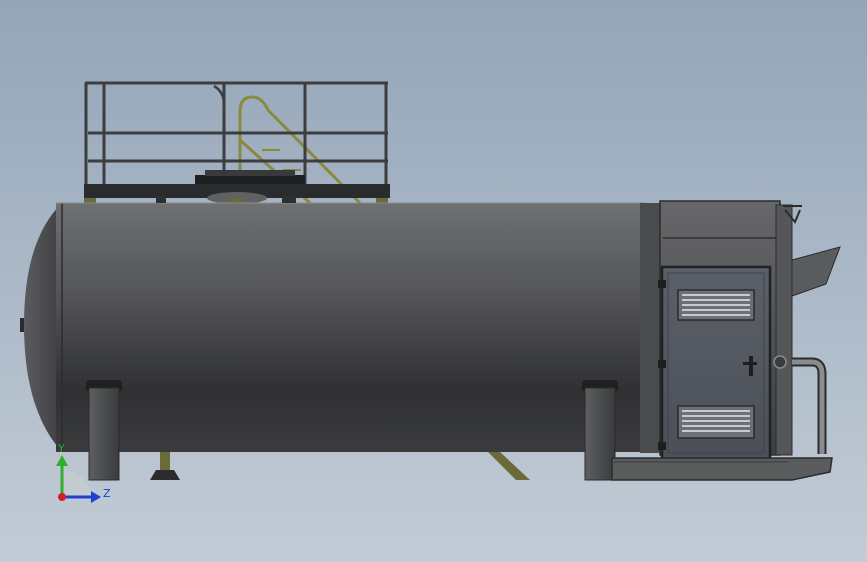 This screenshot has width=867, height=562. I want to click on y-axis-label: Y, so click(61, 448).